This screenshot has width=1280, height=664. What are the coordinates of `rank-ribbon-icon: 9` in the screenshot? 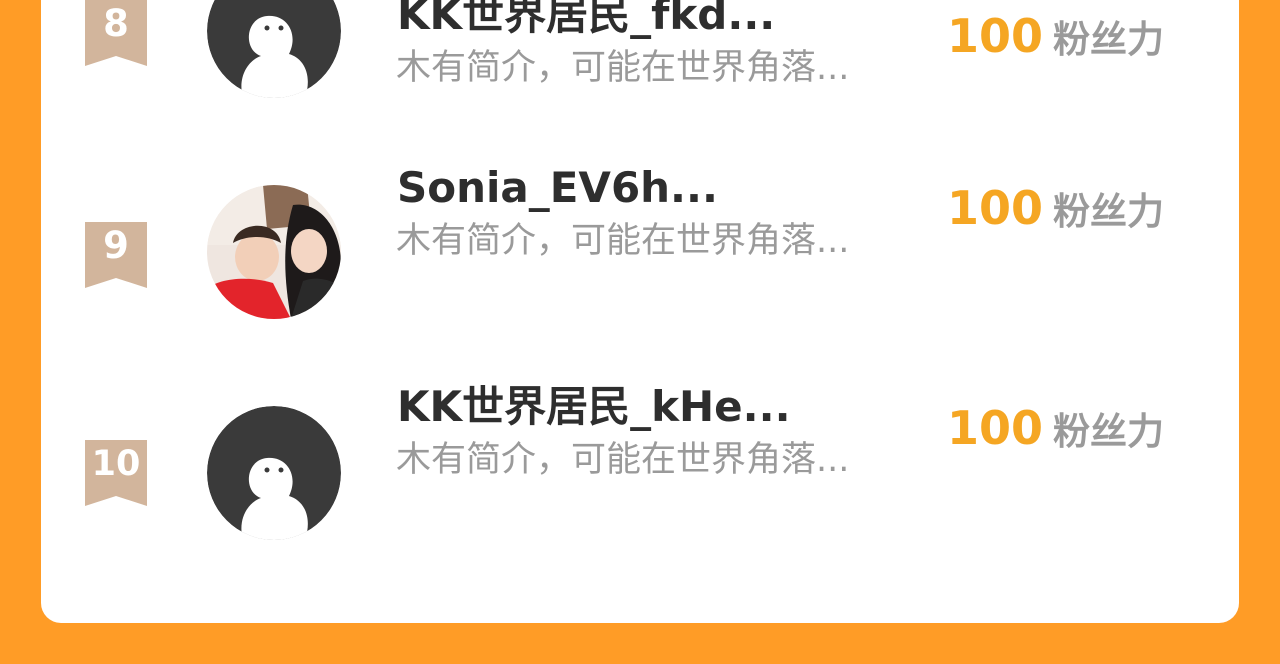 It's located at (116, 255).